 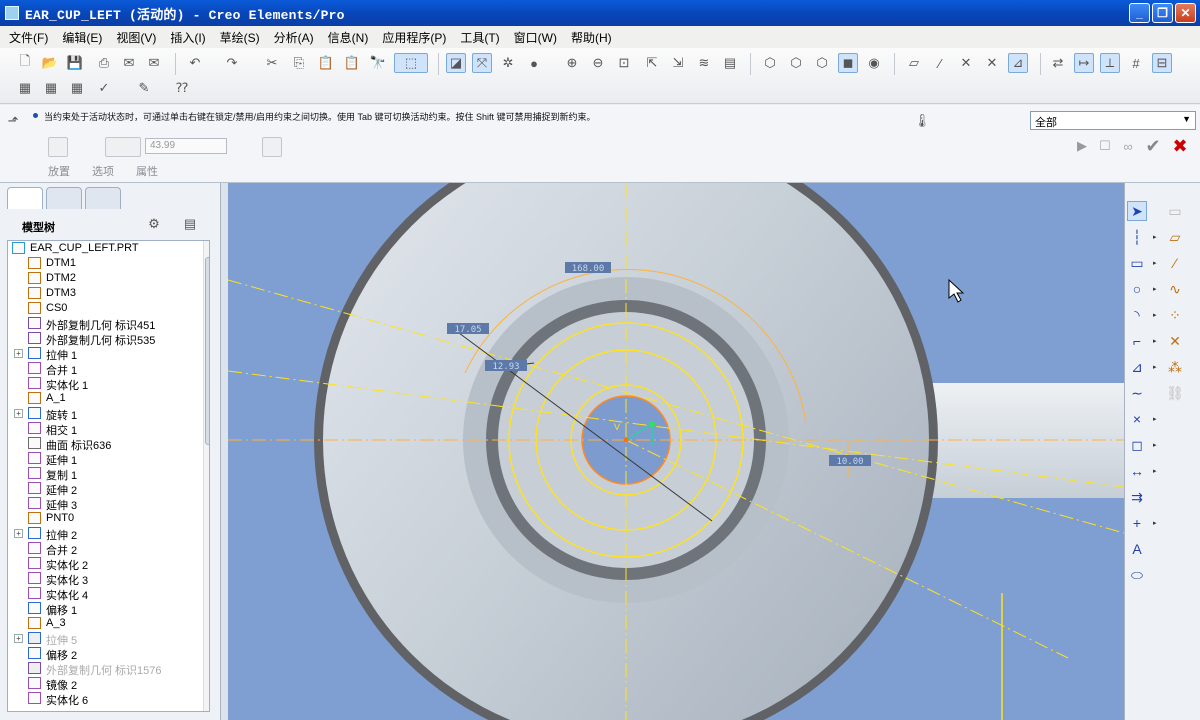 I want to click on menu-insert: 插入(I), so click(x=187, y=37).